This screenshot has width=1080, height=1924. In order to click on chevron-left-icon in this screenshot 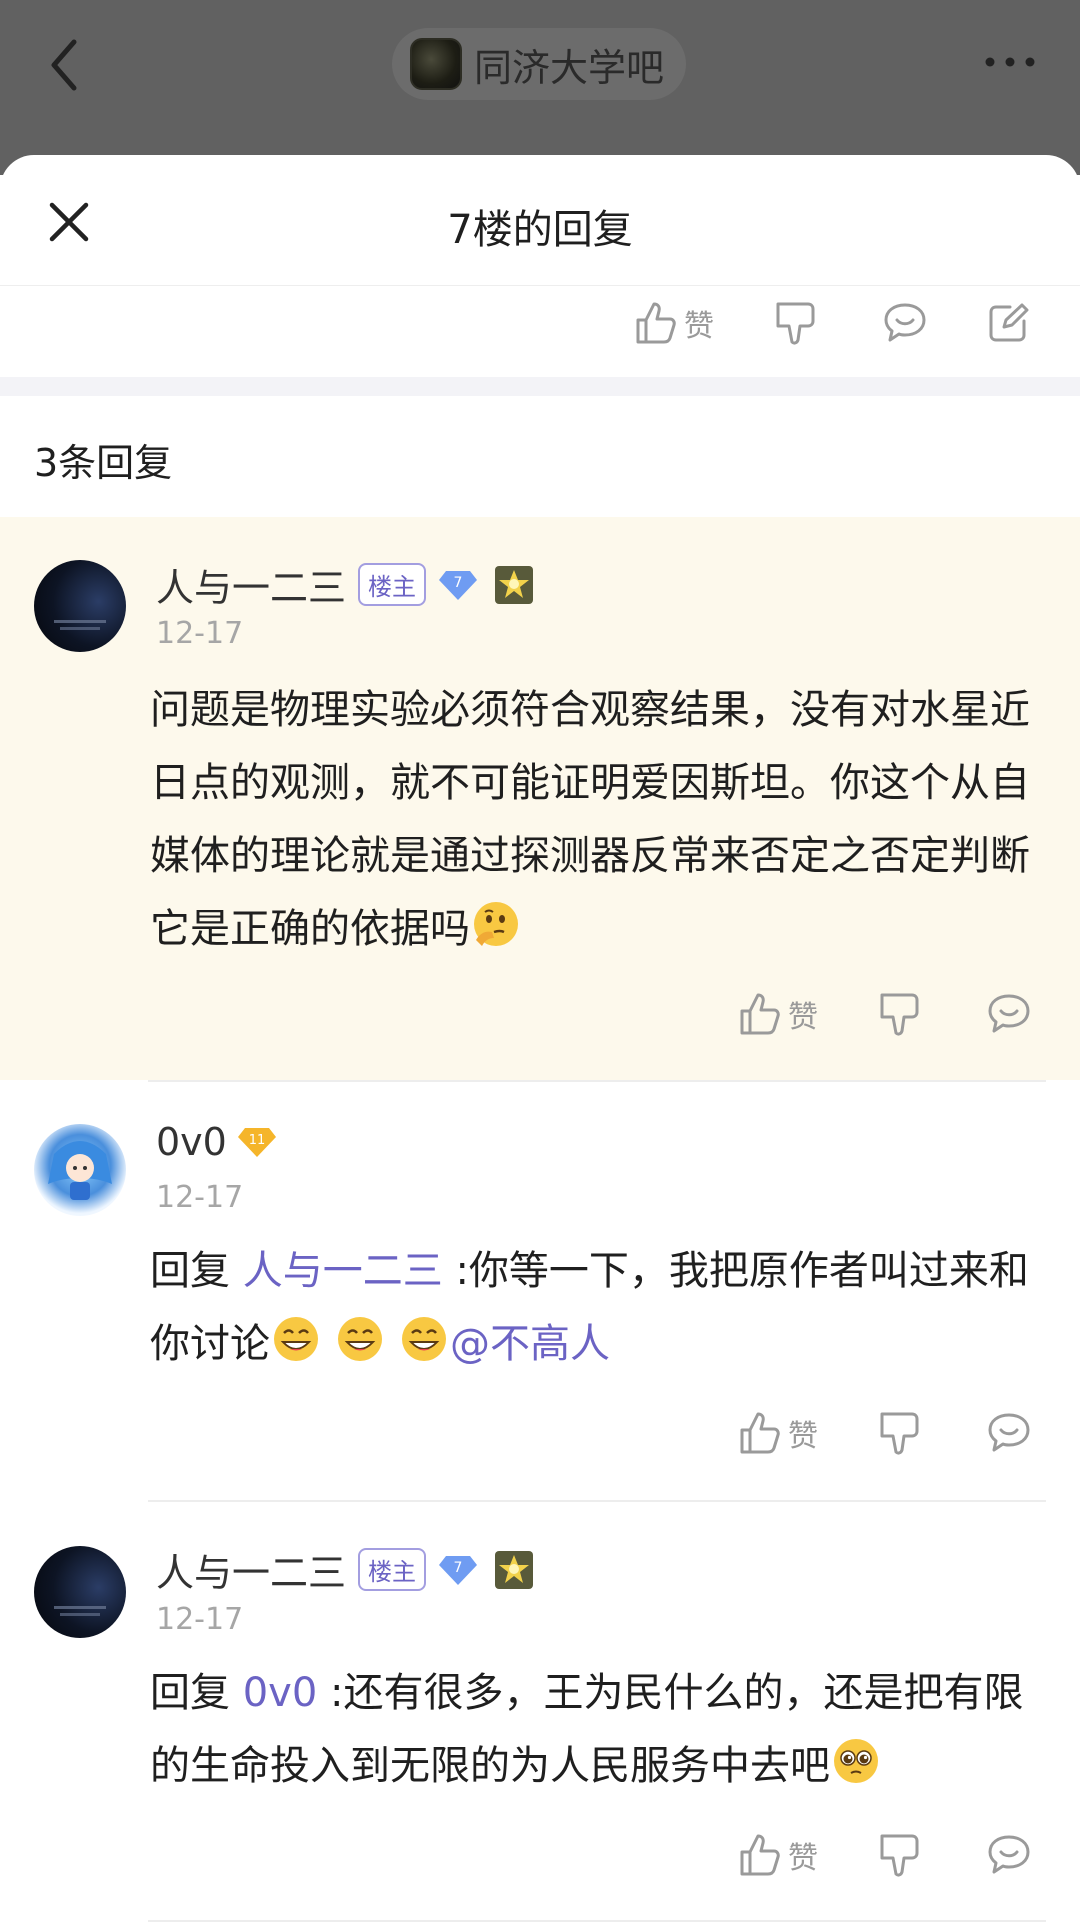, I will do `click(65, 65)`.